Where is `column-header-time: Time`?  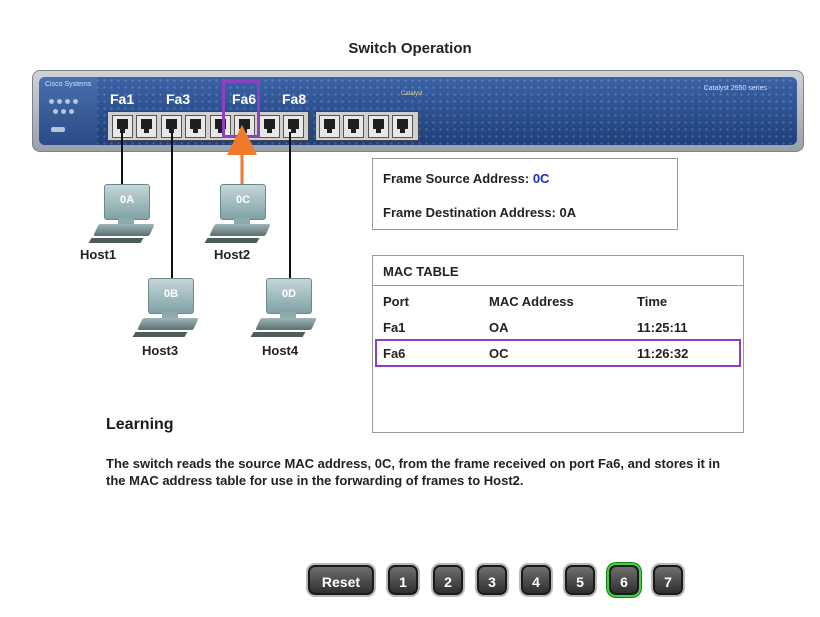
column-header-time: Time is located at coordinates (652, 301).